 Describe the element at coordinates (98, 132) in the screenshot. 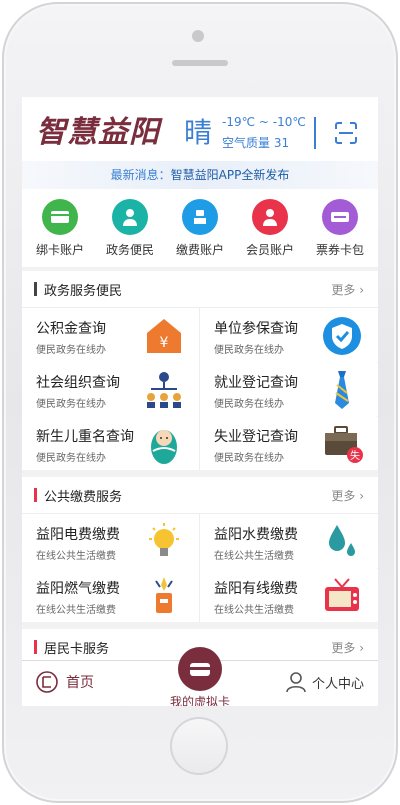

I see `app-logo: 智慧益阳` at that location.